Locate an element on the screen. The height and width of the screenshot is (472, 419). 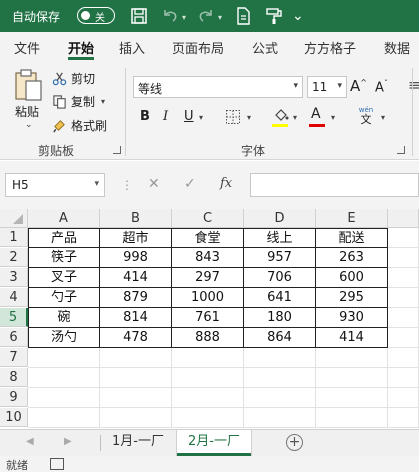
table-cell: 879 is located at coordinates (136, 298).